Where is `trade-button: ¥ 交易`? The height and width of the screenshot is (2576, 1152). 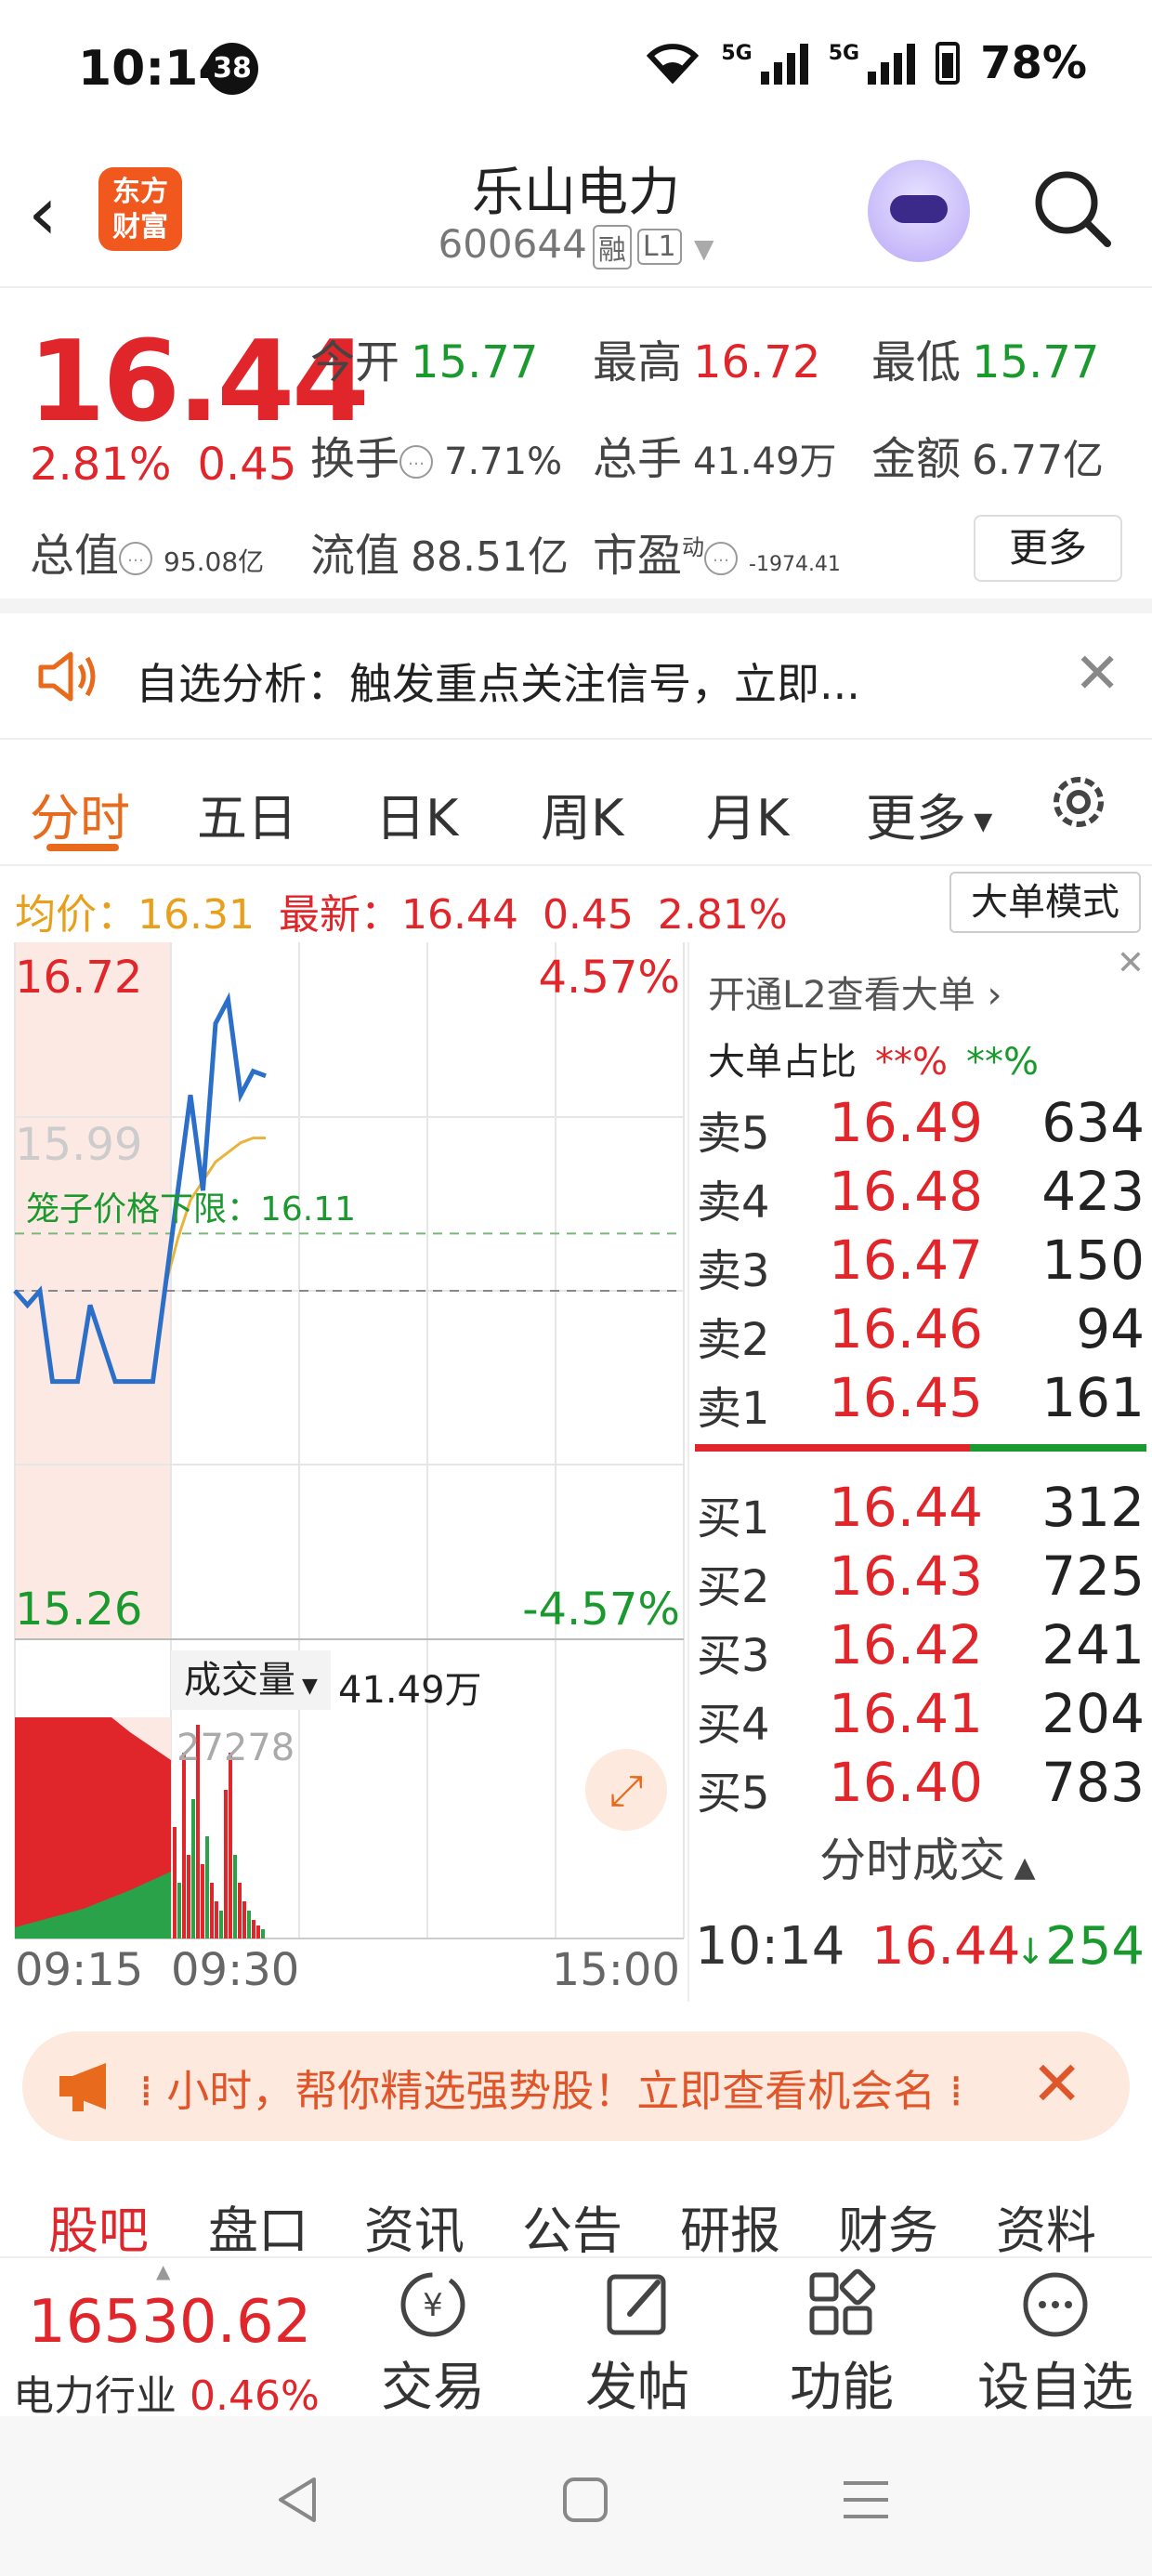 trade-button: ¥ 交易 is located at coordinates (433, 2344).